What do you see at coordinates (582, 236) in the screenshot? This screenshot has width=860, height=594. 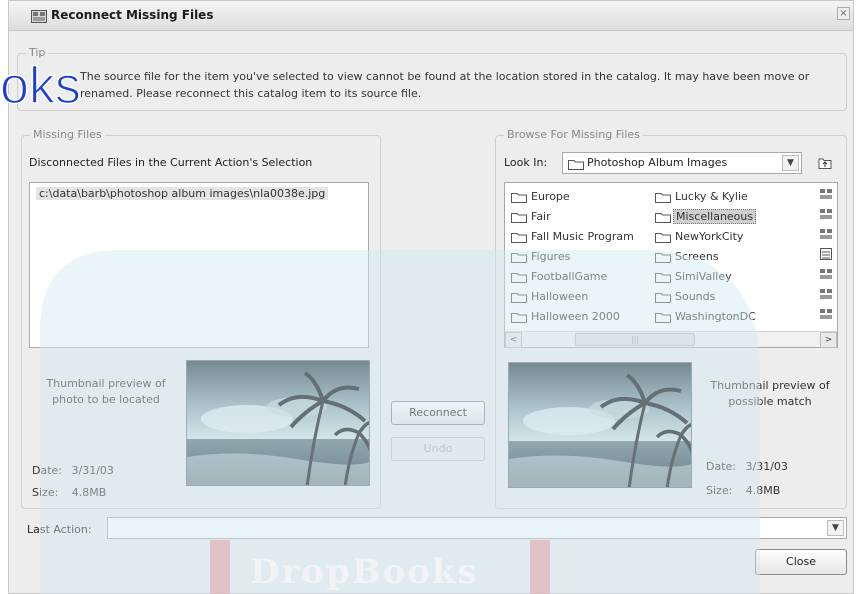 I see `folder-name: Fall Music Program` at bounding box center [582, 236].